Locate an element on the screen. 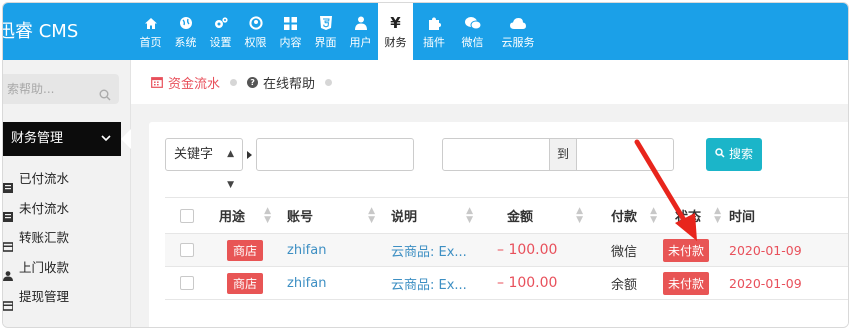  filter-bar: 关键字 ▲ ▼ 到 搜索 is located at coordinates (463, 164).